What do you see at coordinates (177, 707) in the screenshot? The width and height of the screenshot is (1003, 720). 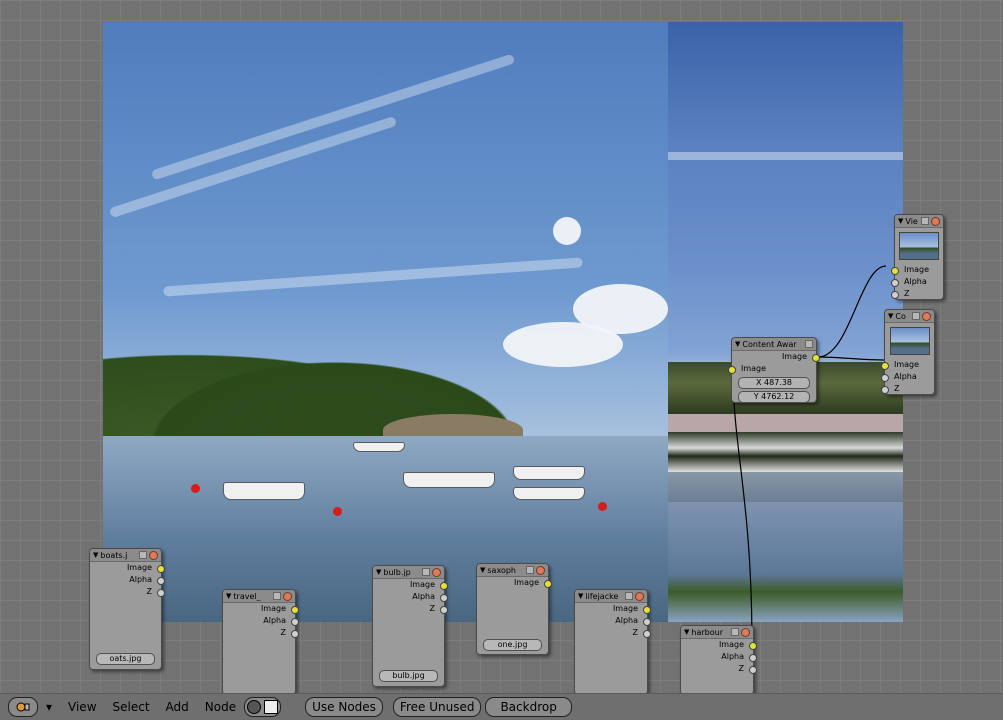 I see `menu-add: Add` at bounding box center [177, 707].